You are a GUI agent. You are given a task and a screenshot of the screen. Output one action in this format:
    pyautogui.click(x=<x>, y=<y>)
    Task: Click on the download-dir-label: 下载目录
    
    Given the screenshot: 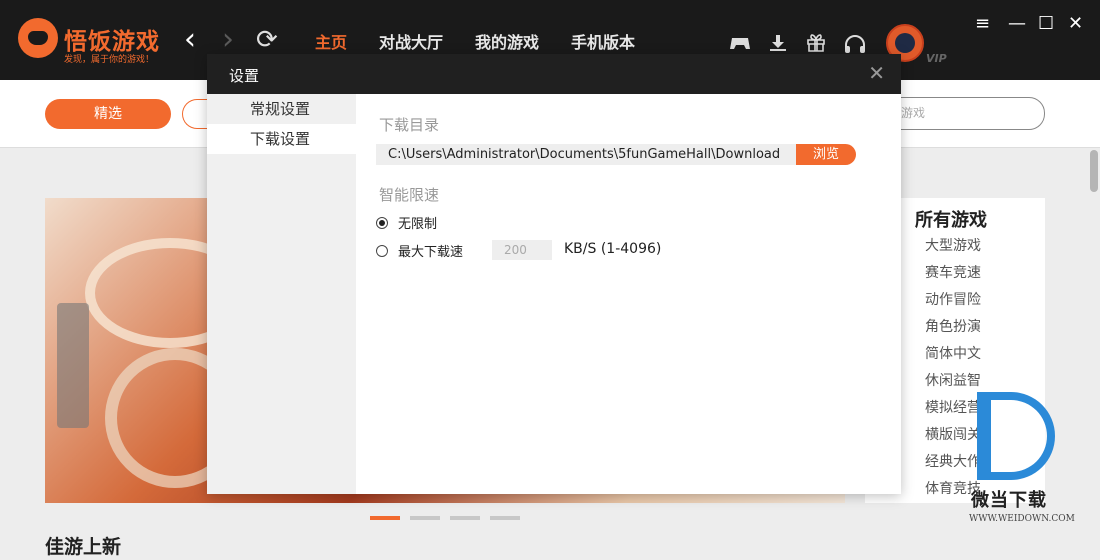 What is the action you would take?
    pyautogui.click(x=409, y=125)
    